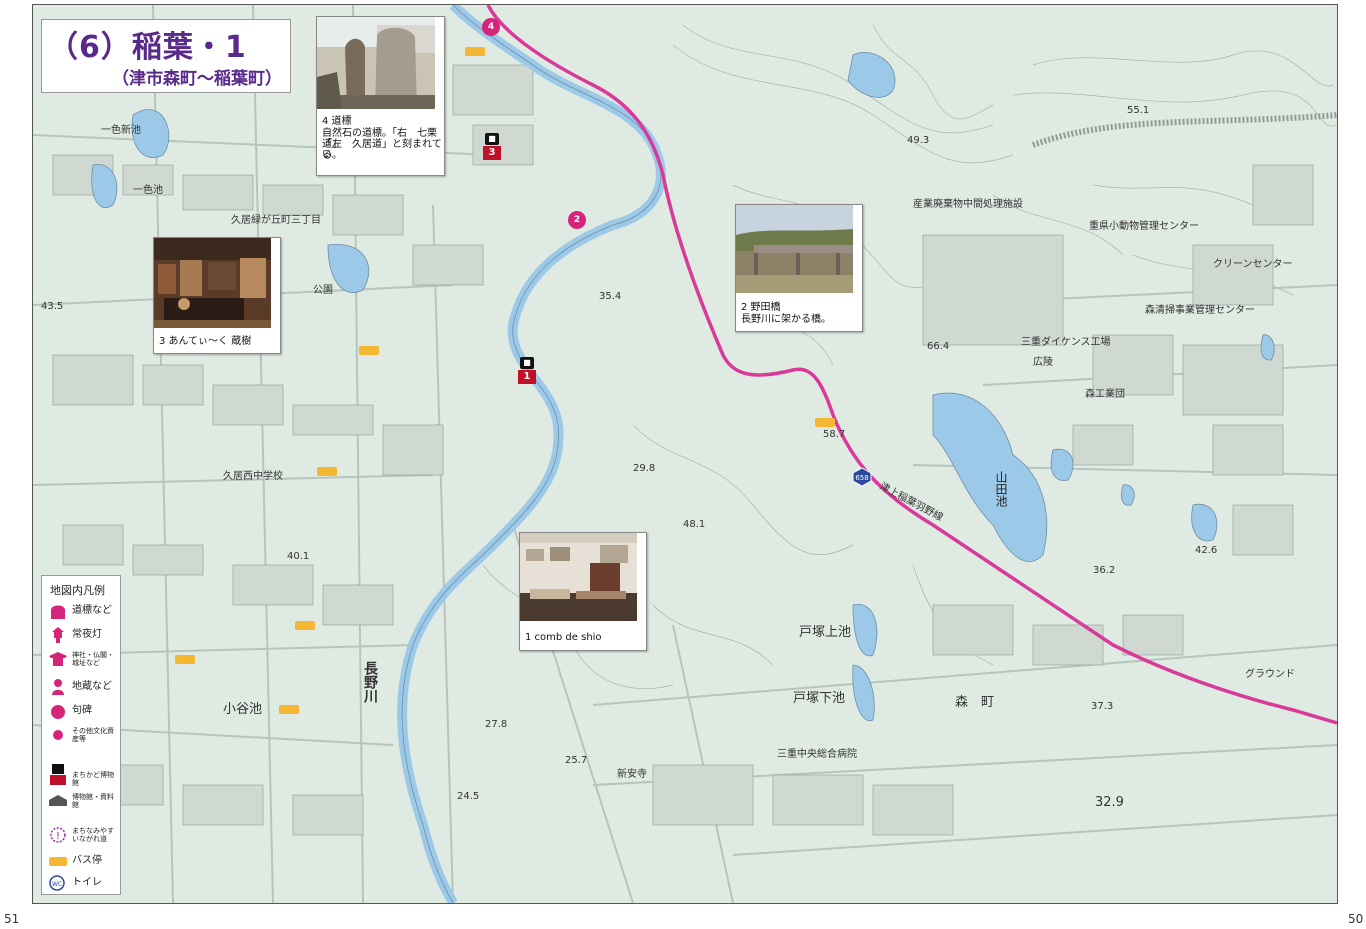 The image size is (1366, 929). I want to click on photo-card-4: 4 道標 自然石の道標。「右 七栗道」 「左 久居道」と刻まれてい る。, so click(380, 96).